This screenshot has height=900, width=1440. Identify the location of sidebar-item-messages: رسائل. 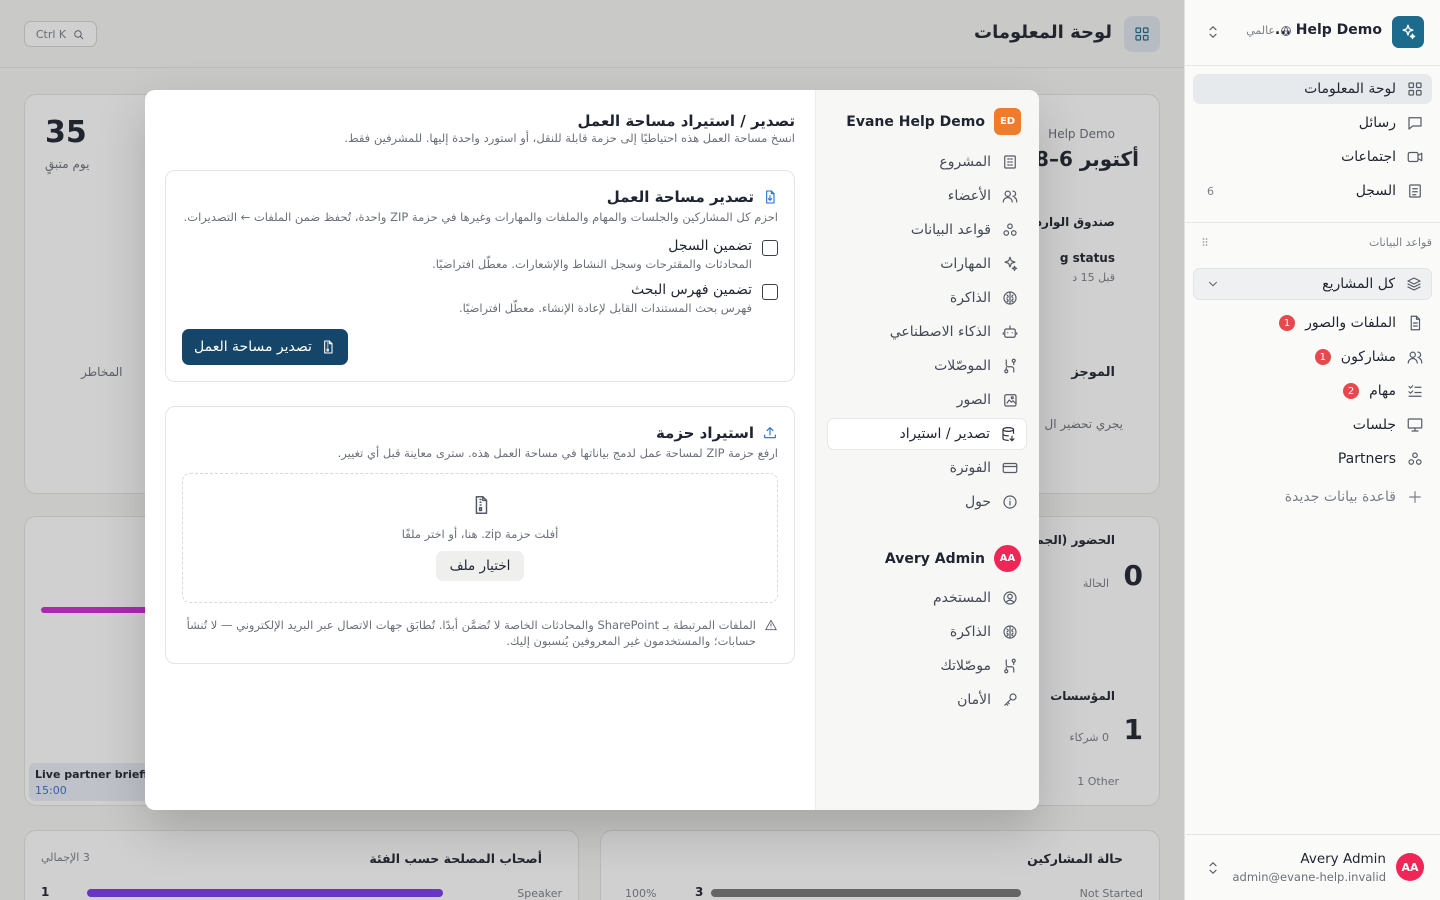
(1312, 123).